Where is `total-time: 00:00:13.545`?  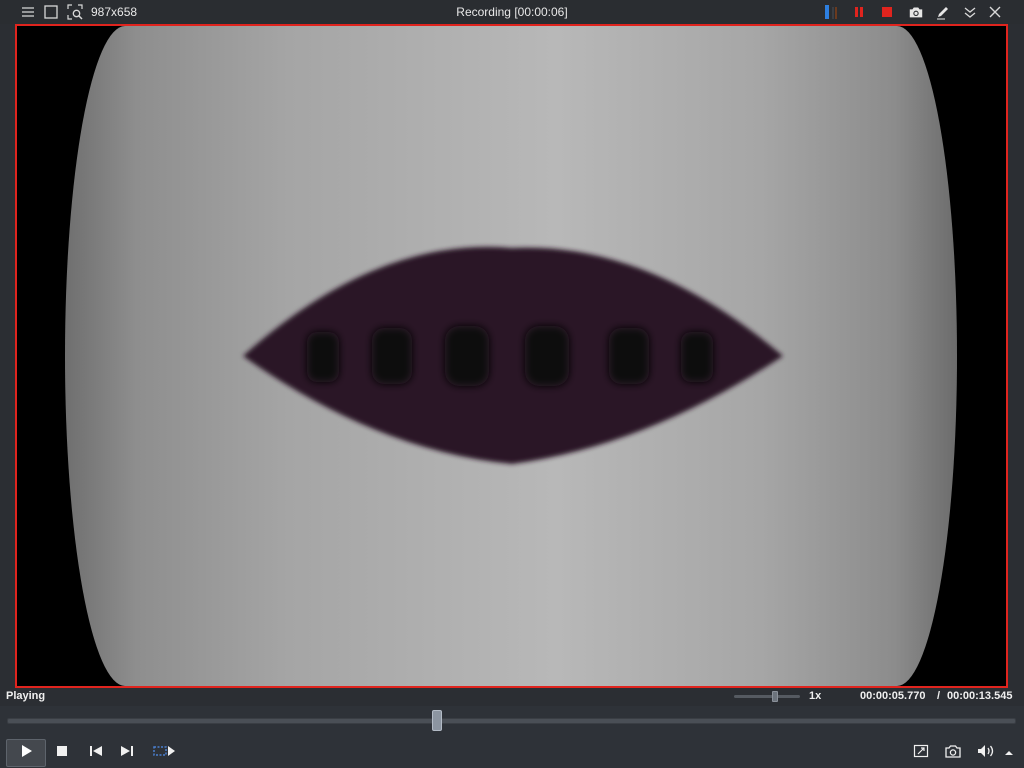
total-time: 00:00:13.545 is located at coordinates (980, 696).